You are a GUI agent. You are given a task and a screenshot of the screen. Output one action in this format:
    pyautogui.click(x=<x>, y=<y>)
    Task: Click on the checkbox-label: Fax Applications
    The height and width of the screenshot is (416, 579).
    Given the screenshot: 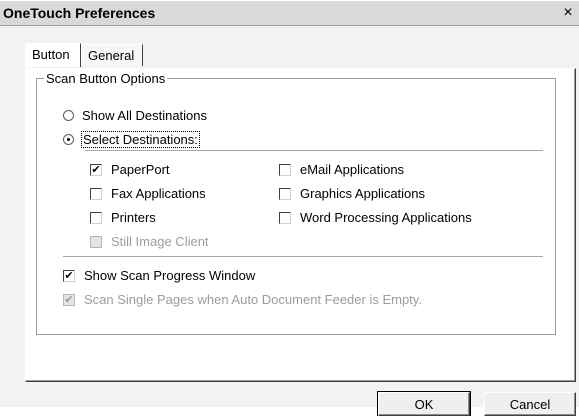 What is the action you would take?
    pyautogui.click(x=158, y=193)
    